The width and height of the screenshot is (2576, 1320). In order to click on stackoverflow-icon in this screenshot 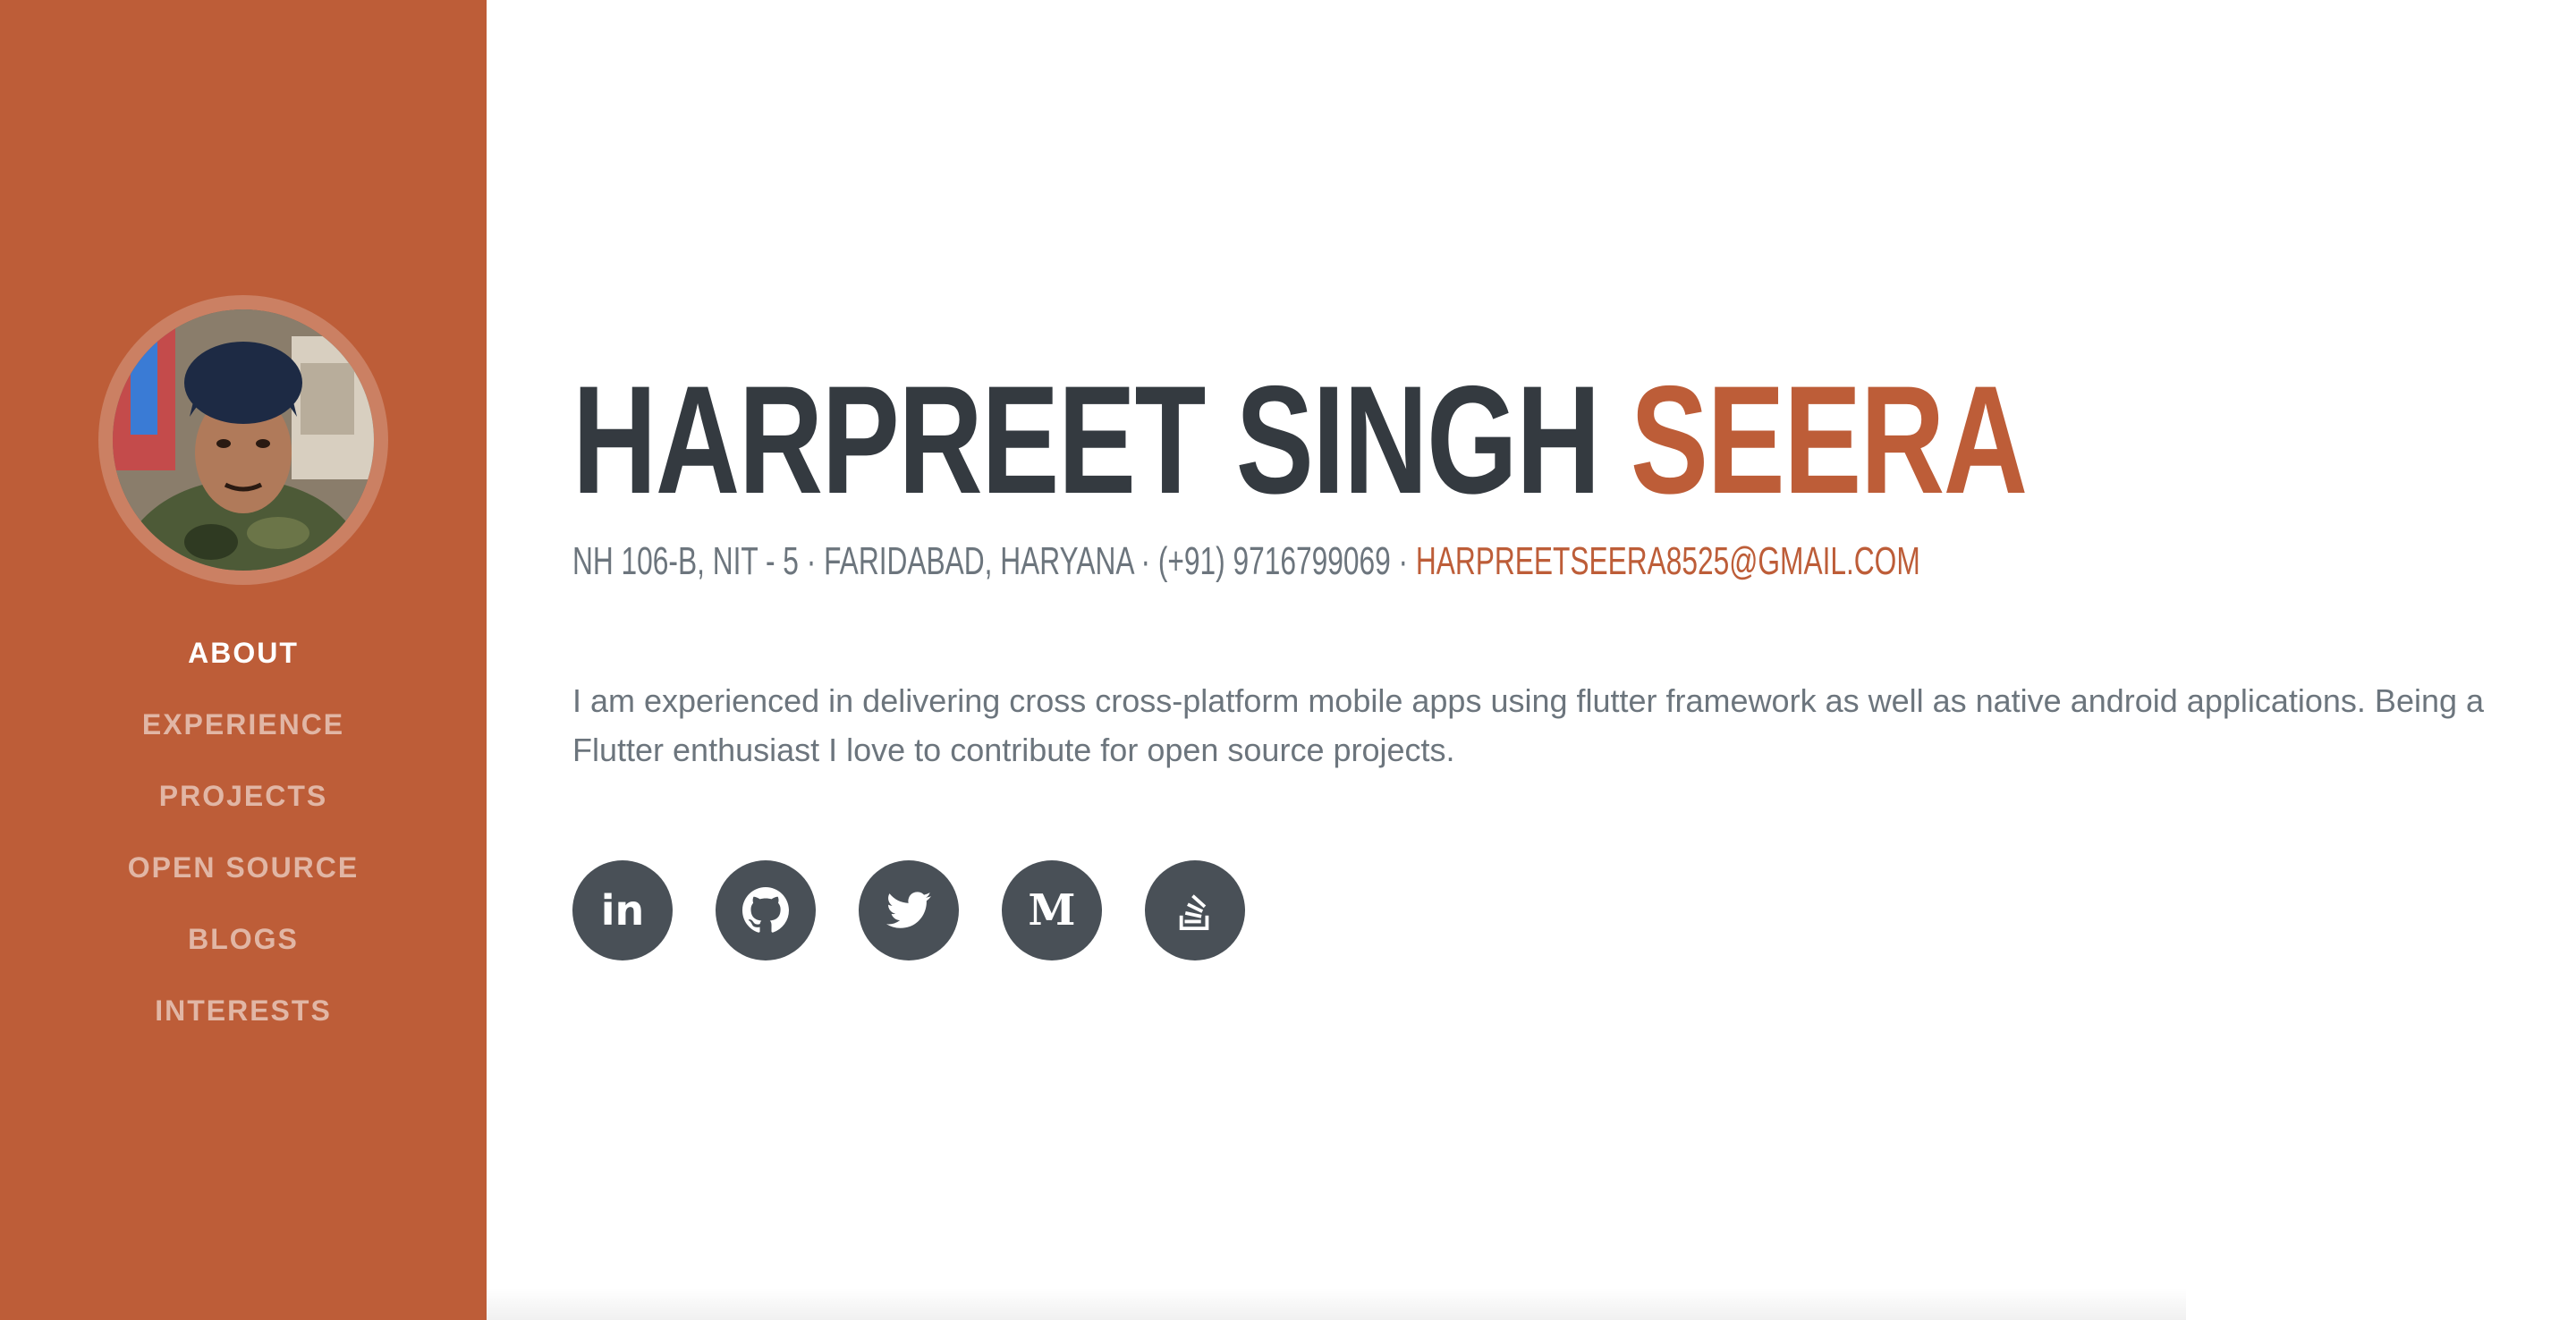, I will do `click(1194, 912)`.